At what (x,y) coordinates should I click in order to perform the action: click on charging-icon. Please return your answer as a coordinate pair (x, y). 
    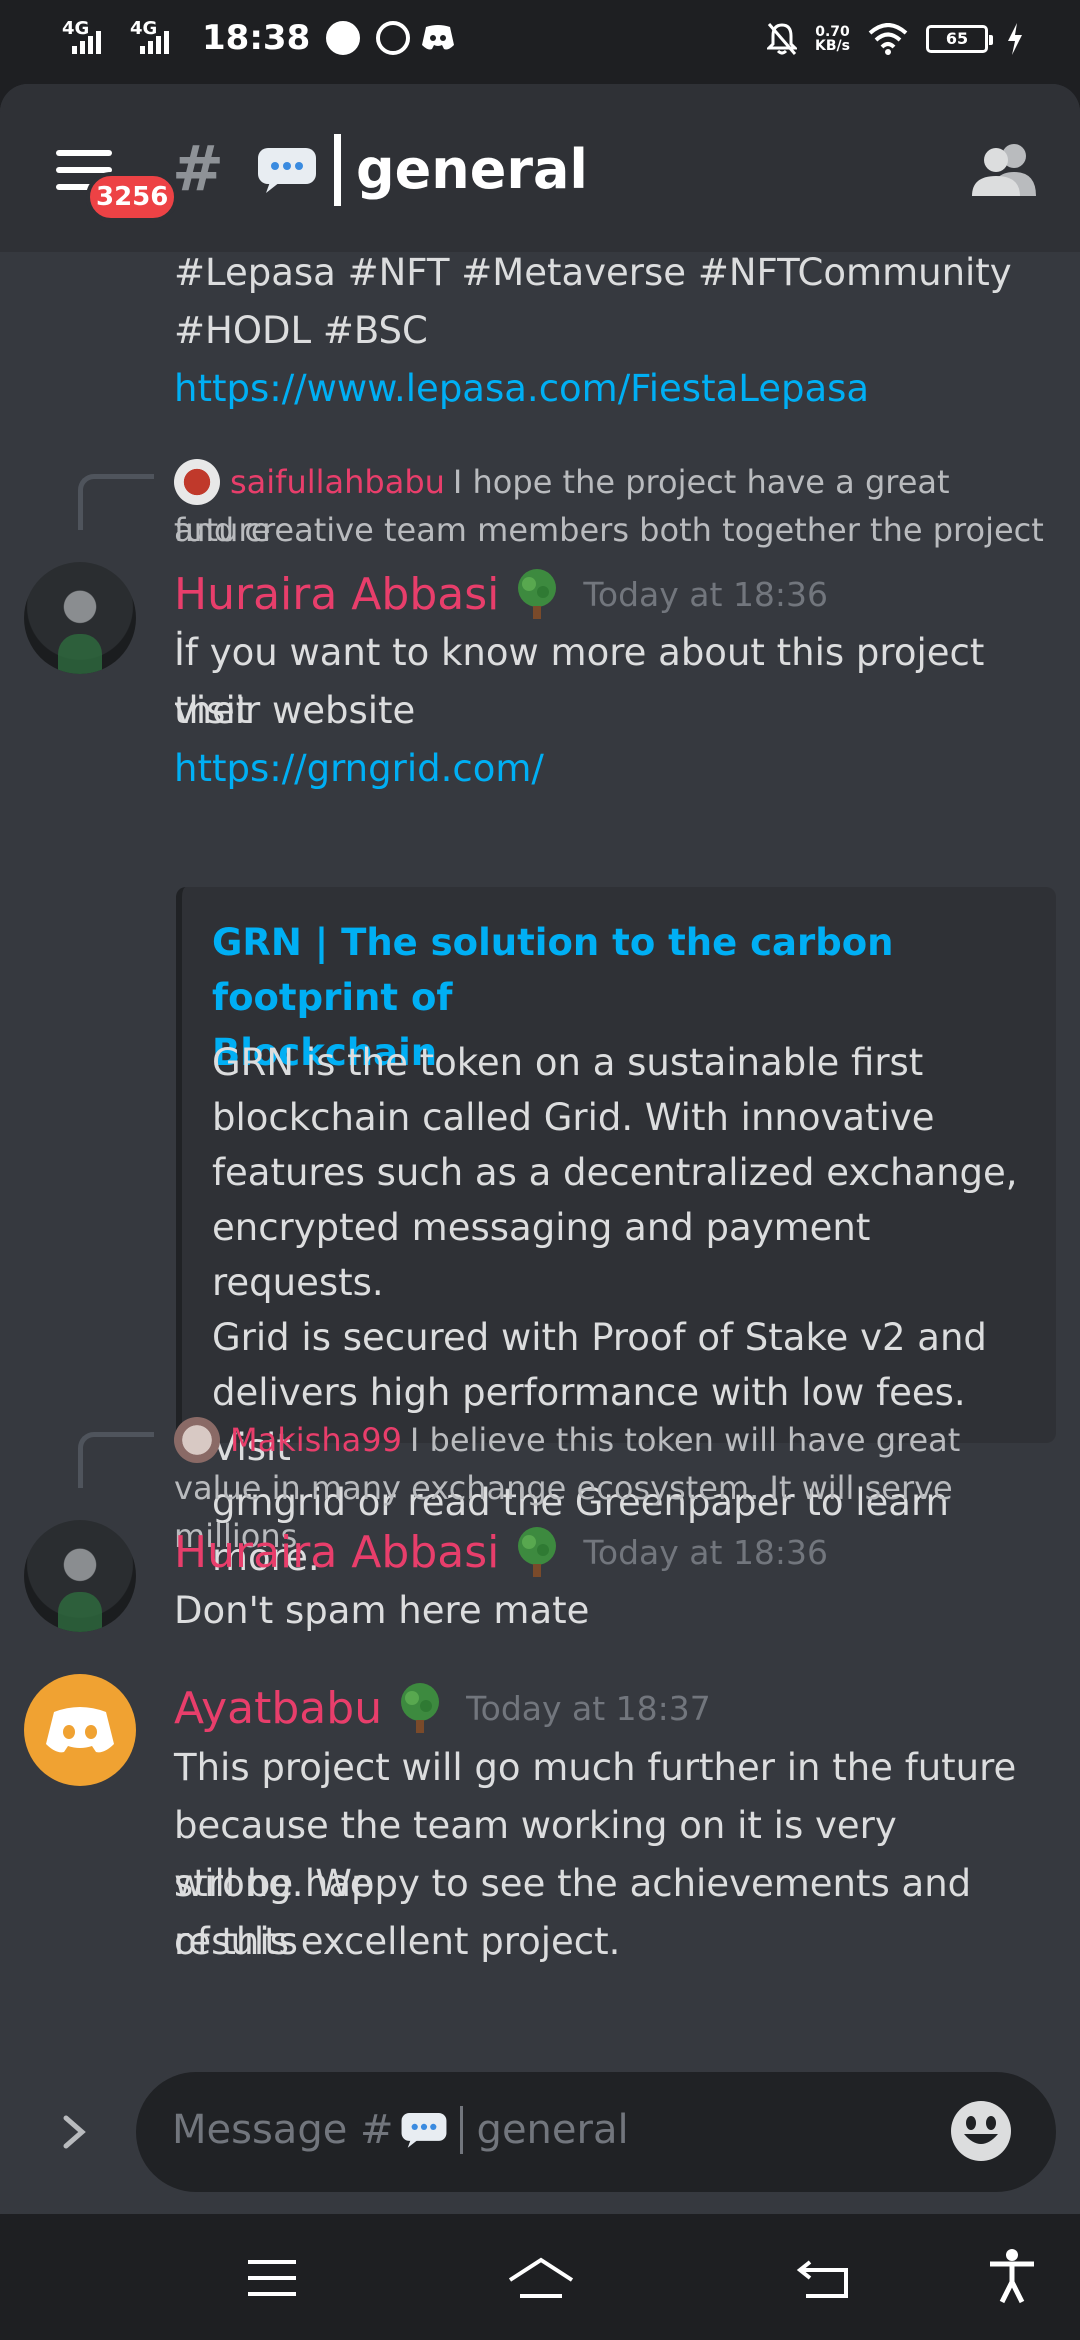
    Looking at the image, I should click on (1015, 39).